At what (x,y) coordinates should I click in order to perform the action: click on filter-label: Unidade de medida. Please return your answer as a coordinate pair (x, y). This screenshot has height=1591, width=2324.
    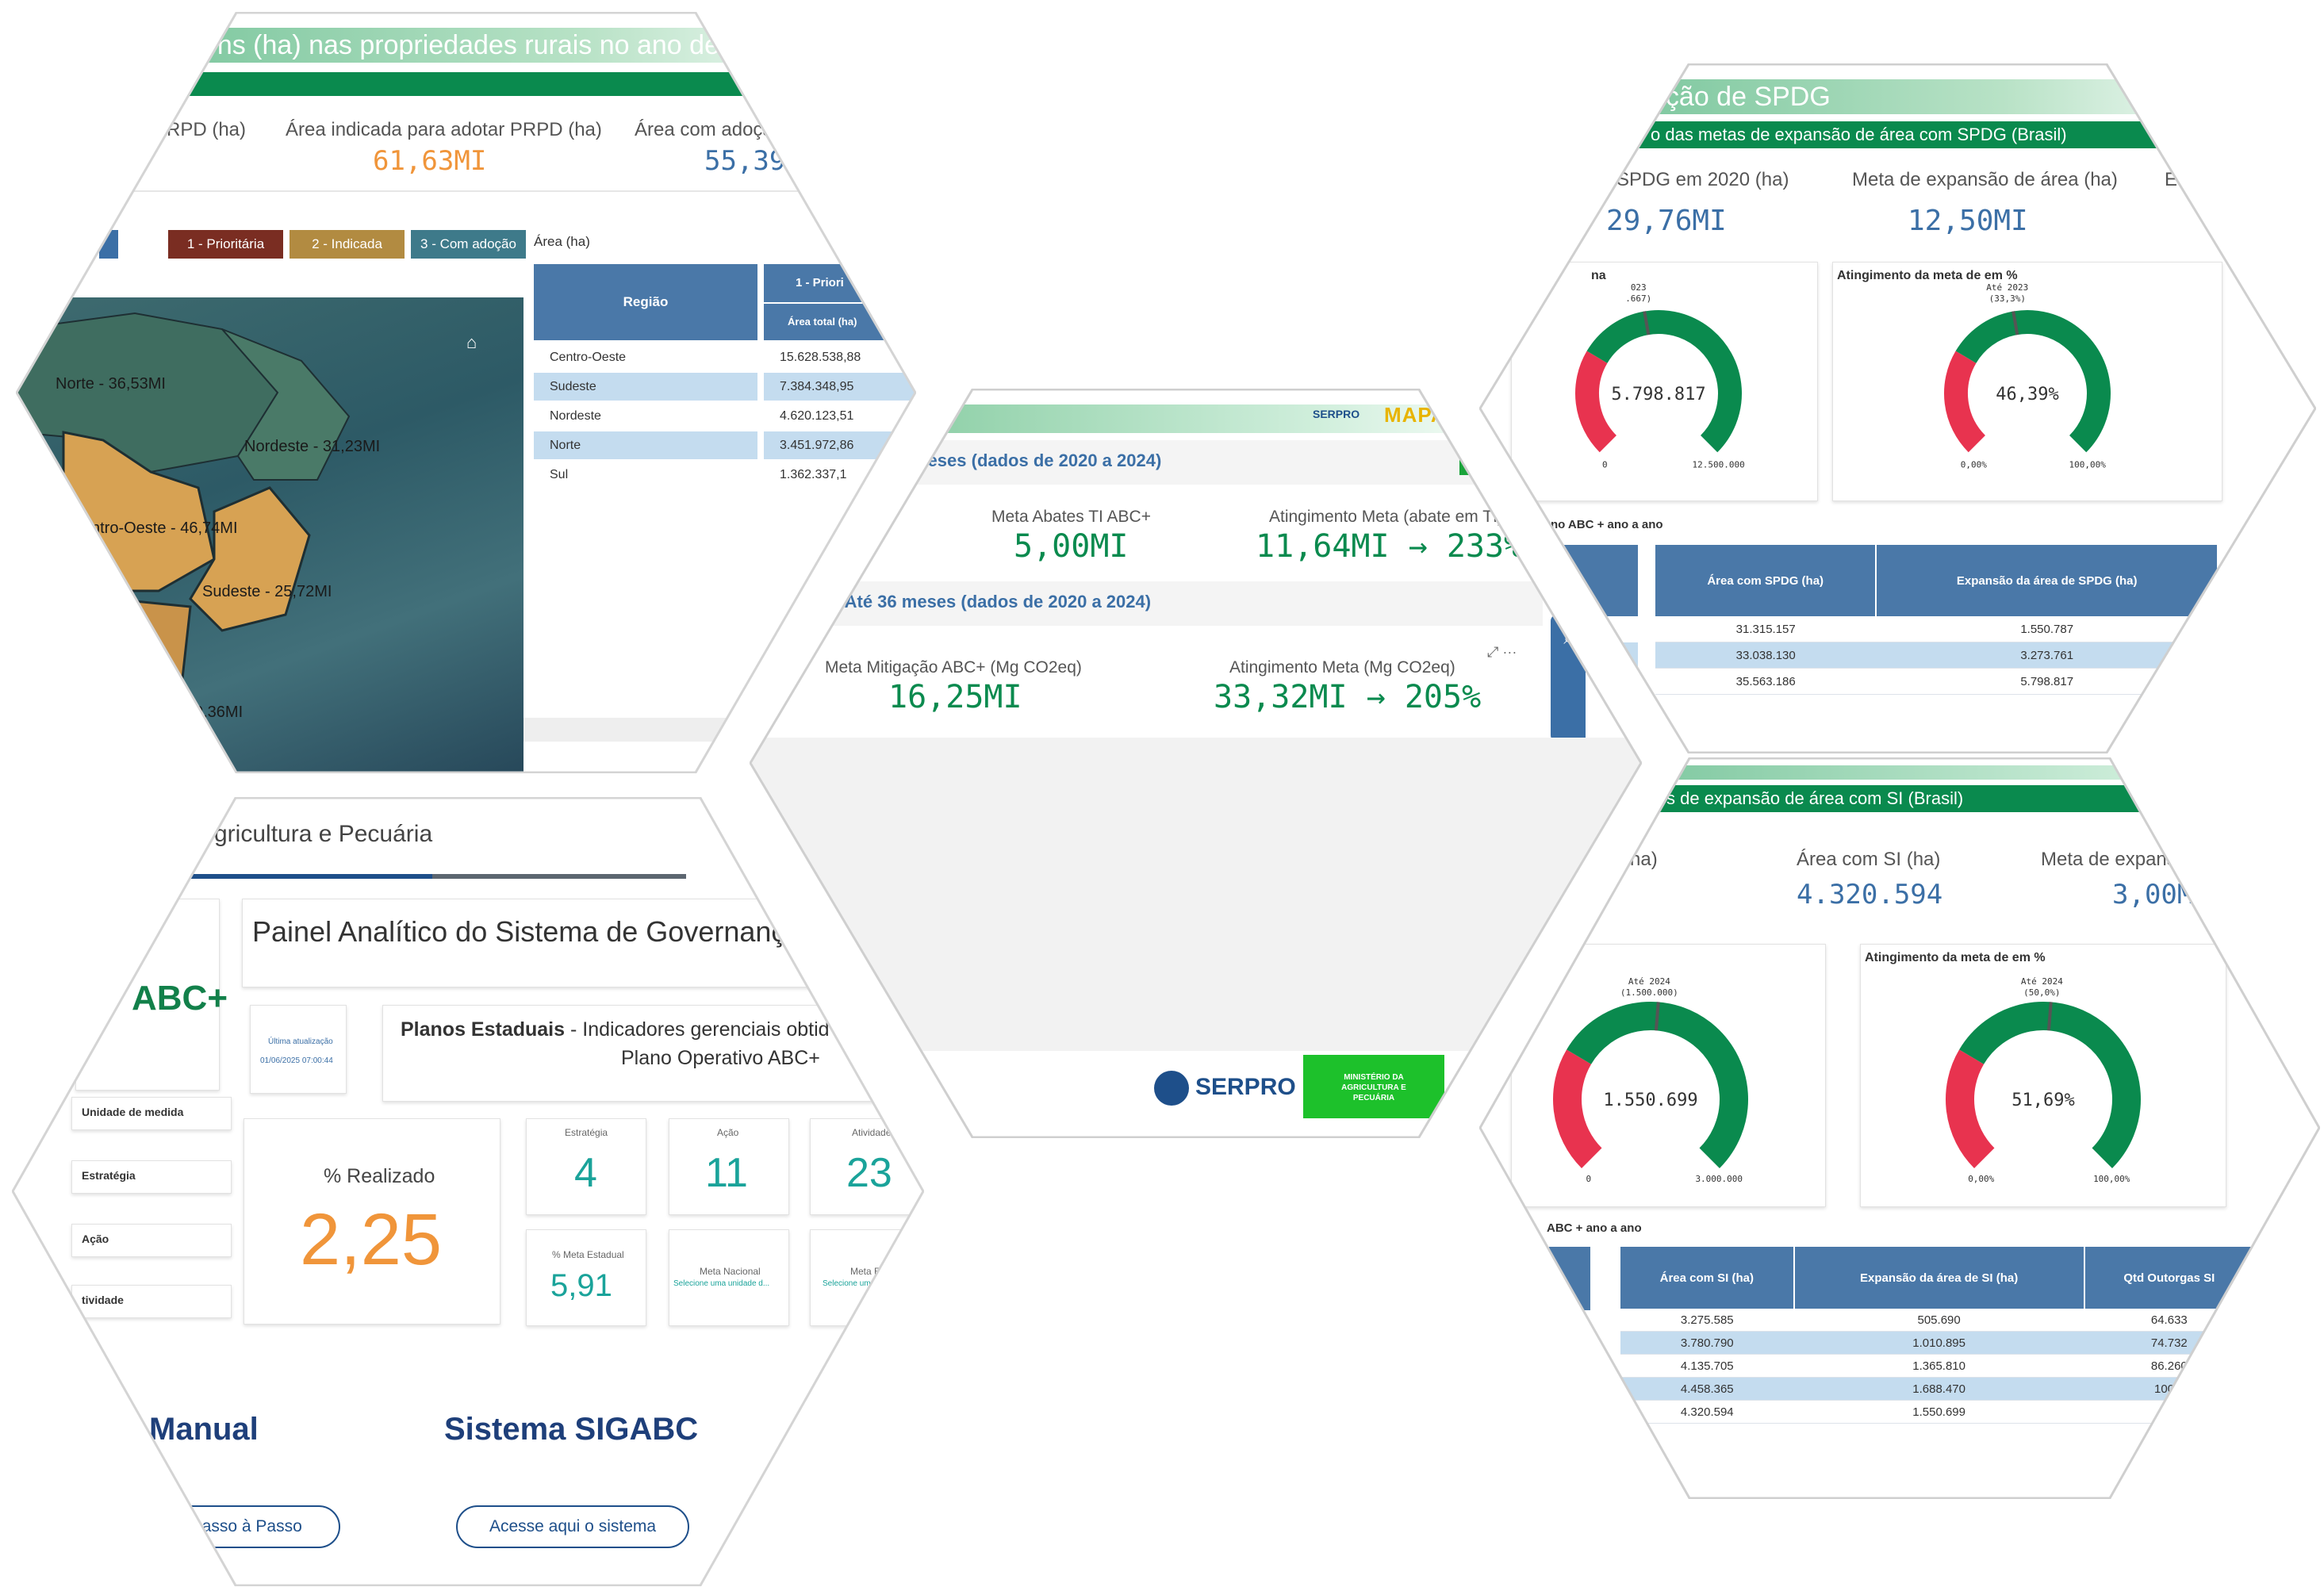
    Looking at the image, I should click on (133, 1112).